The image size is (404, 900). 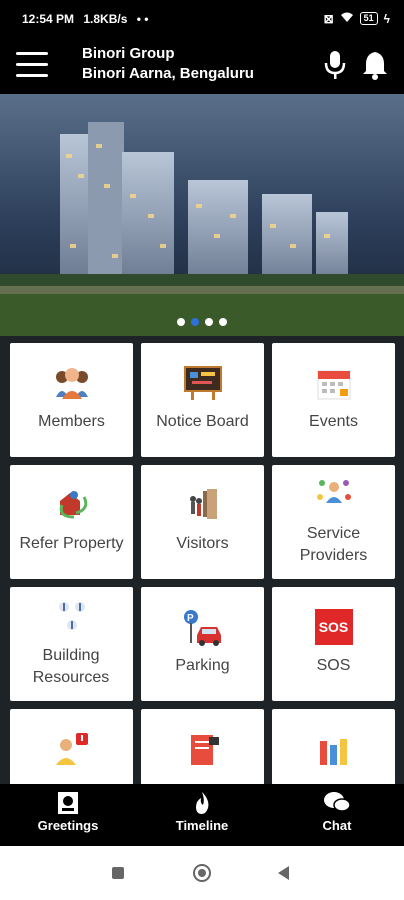 I want to click on nav-chat: Chat, so click(x=337, y=811).